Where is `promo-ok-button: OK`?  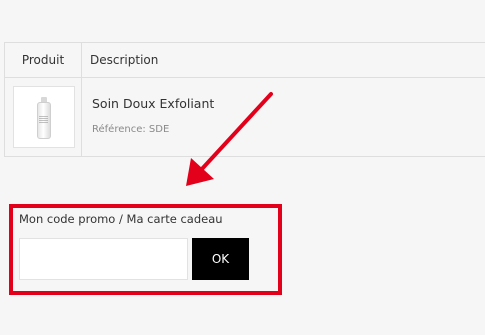
promo-ok-button: OK is located at coordinates (220, 259).